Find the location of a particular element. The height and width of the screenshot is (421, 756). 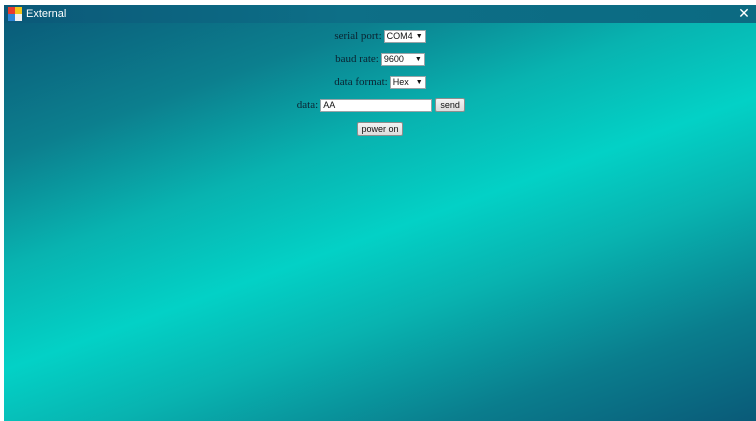

serial-port-select: COM4 ▼ is located at coordinates (404, 36).